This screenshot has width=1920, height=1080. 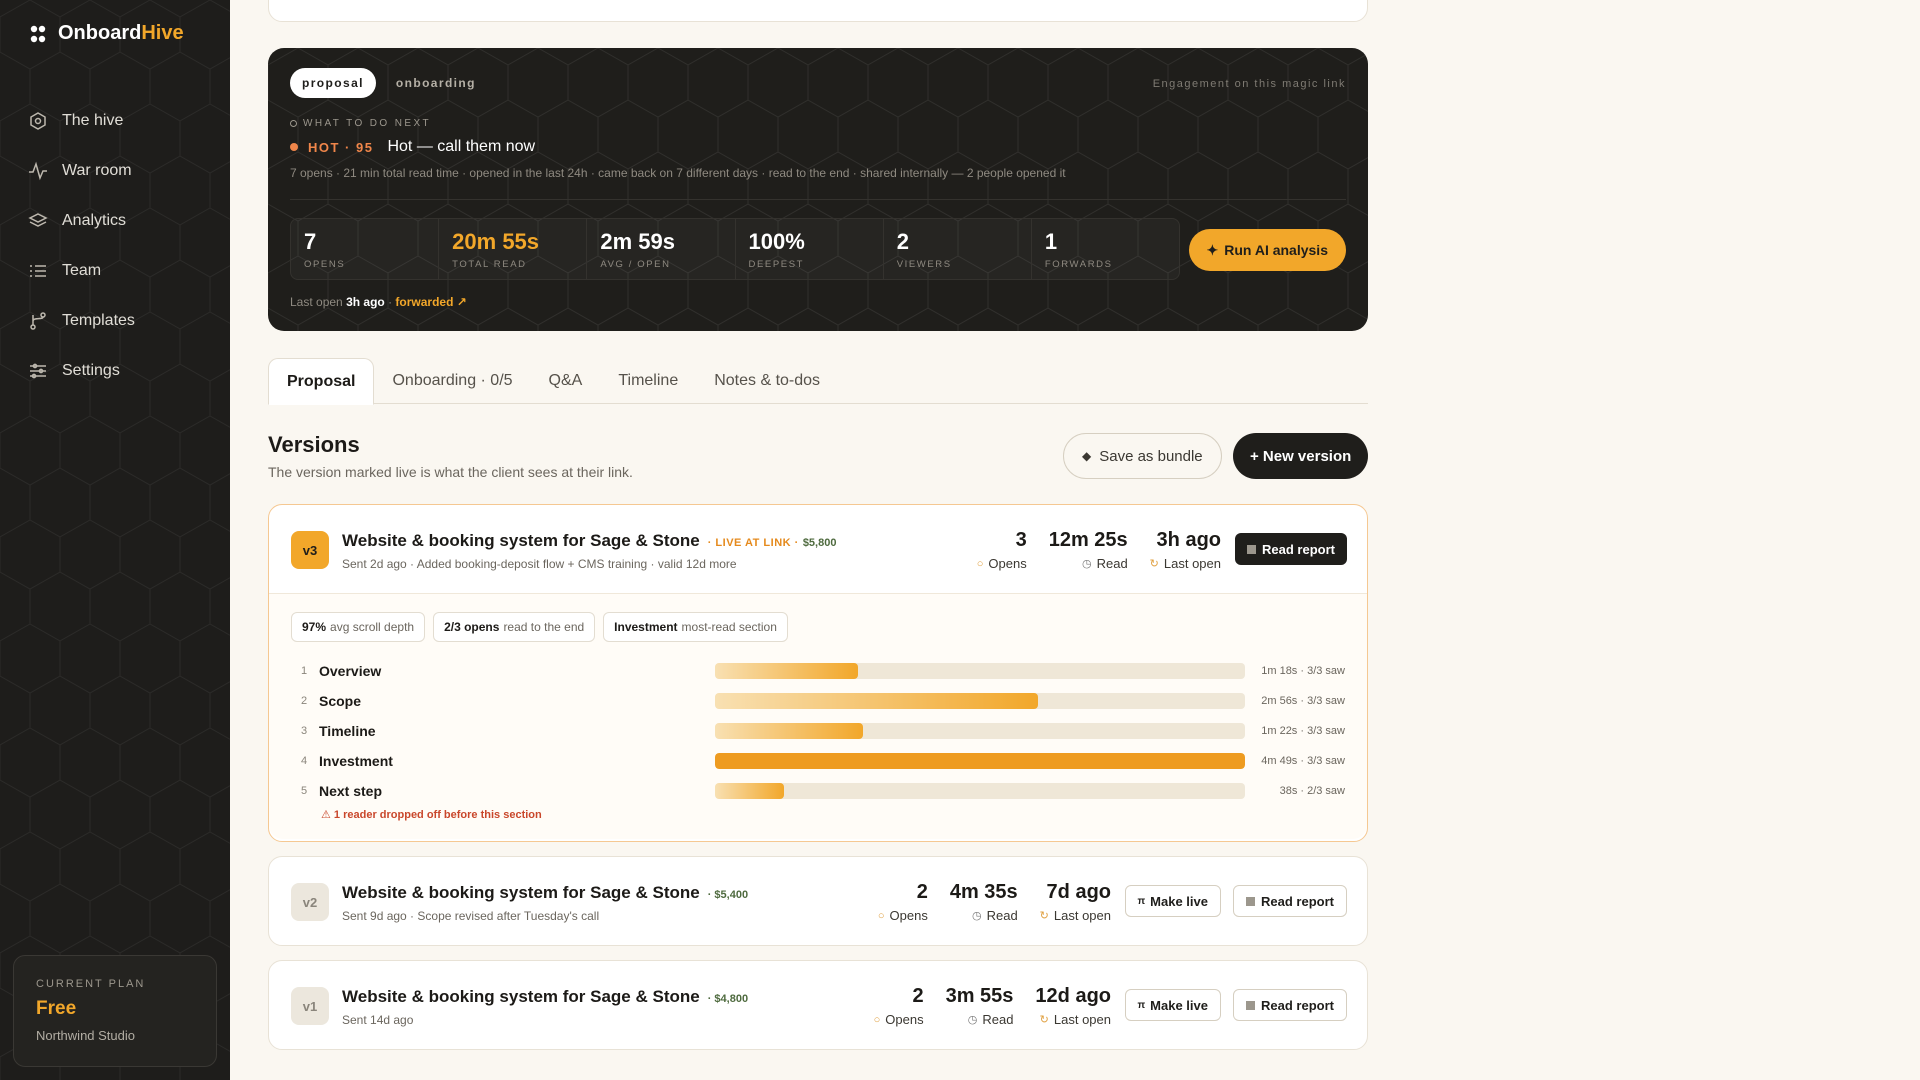 What do you see at coordinates (325, 264) in the screenshot?
I see `stat-label: OPENS` at bounding box center [325, 264].